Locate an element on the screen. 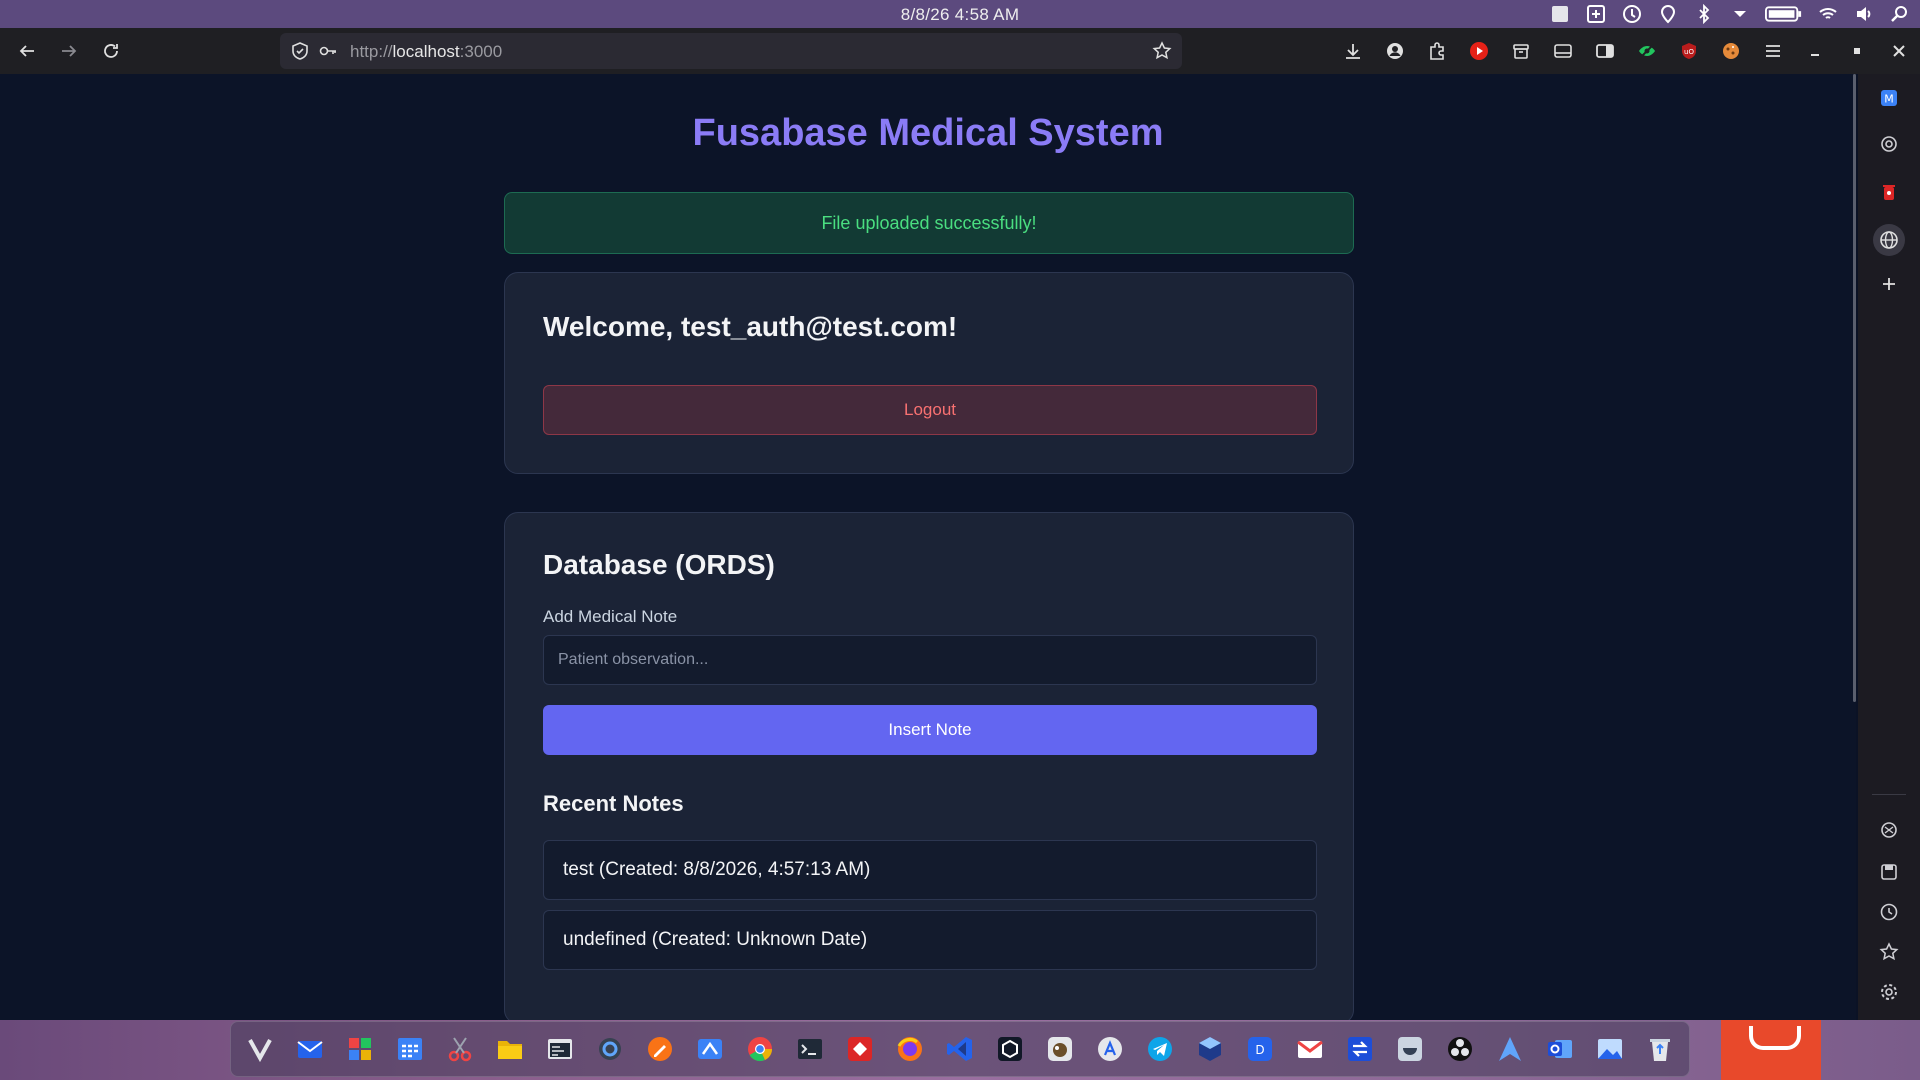 The image size is (1920, 1080). openai-icon is located at coordinates (1889, 830).